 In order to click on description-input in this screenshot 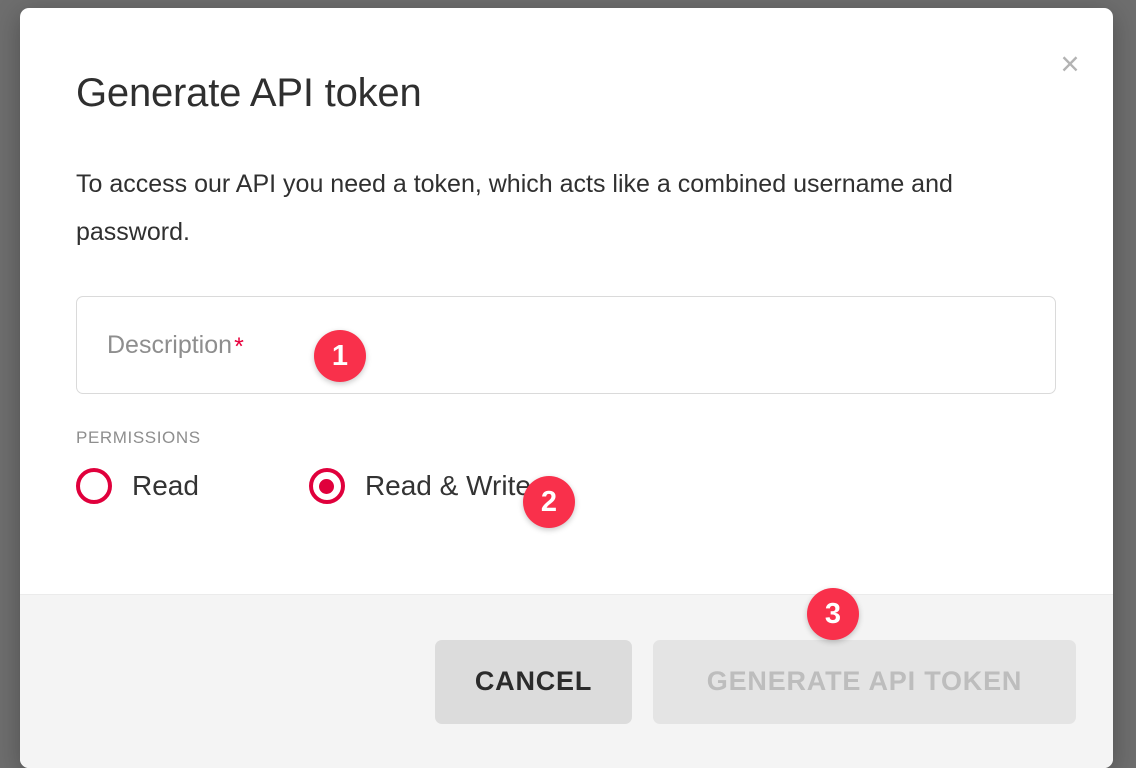, I will do `click(566, 345)`.